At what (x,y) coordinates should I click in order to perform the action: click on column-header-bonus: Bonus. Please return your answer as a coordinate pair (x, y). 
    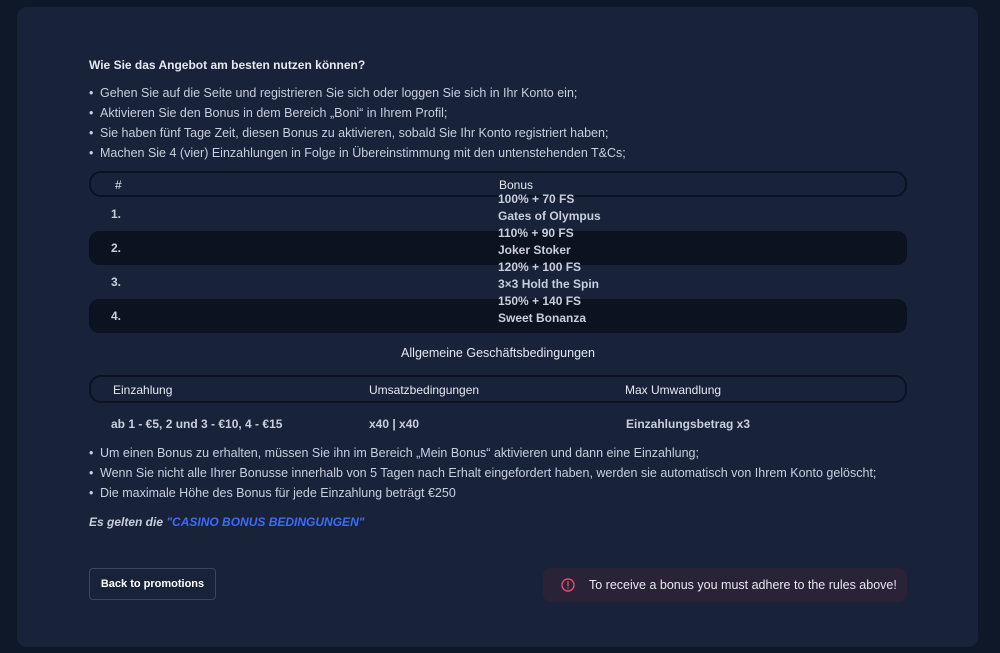
    Looking at the image, I should click on (516, 185).